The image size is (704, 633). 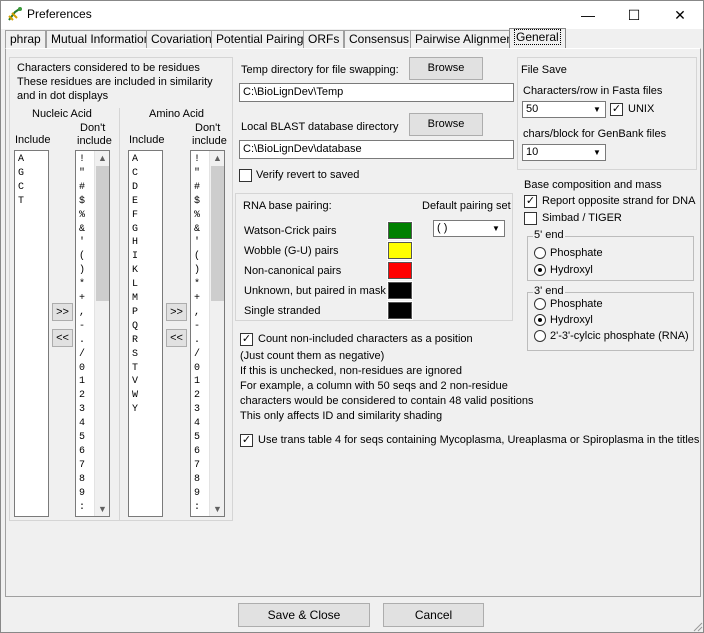 I want to click on list-item: 9, so click(x=197, y=493).